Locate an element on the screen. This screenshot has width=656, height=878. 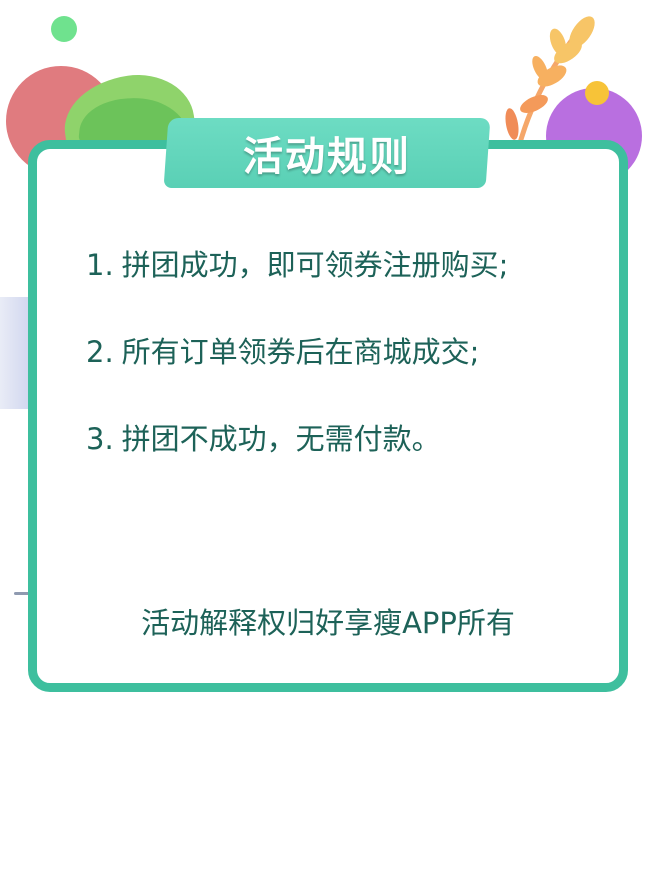
rules-header: 活动规则 is located at coordinates (327, 153).